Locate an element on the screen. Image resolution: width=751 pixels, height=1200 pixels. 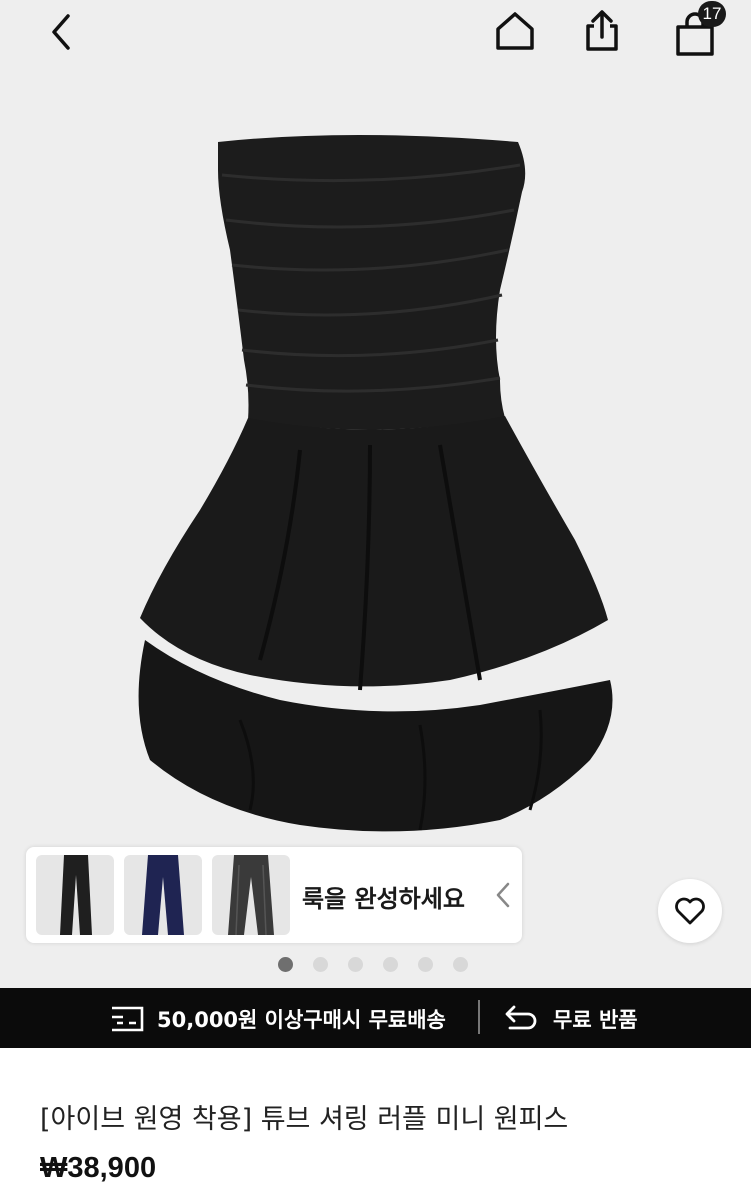
wishlist-button is located at coordinates (690, 911).